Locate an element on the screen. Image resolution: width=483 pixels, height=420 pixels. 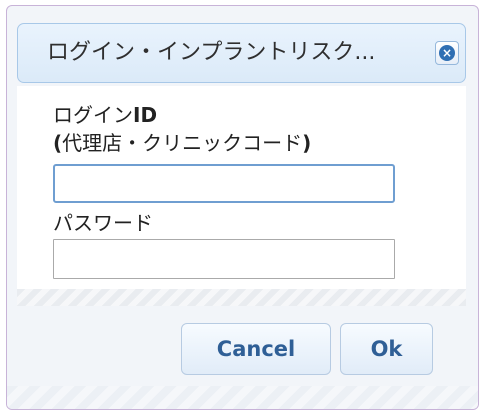
close-button: × is located at coordinates (447, 53).